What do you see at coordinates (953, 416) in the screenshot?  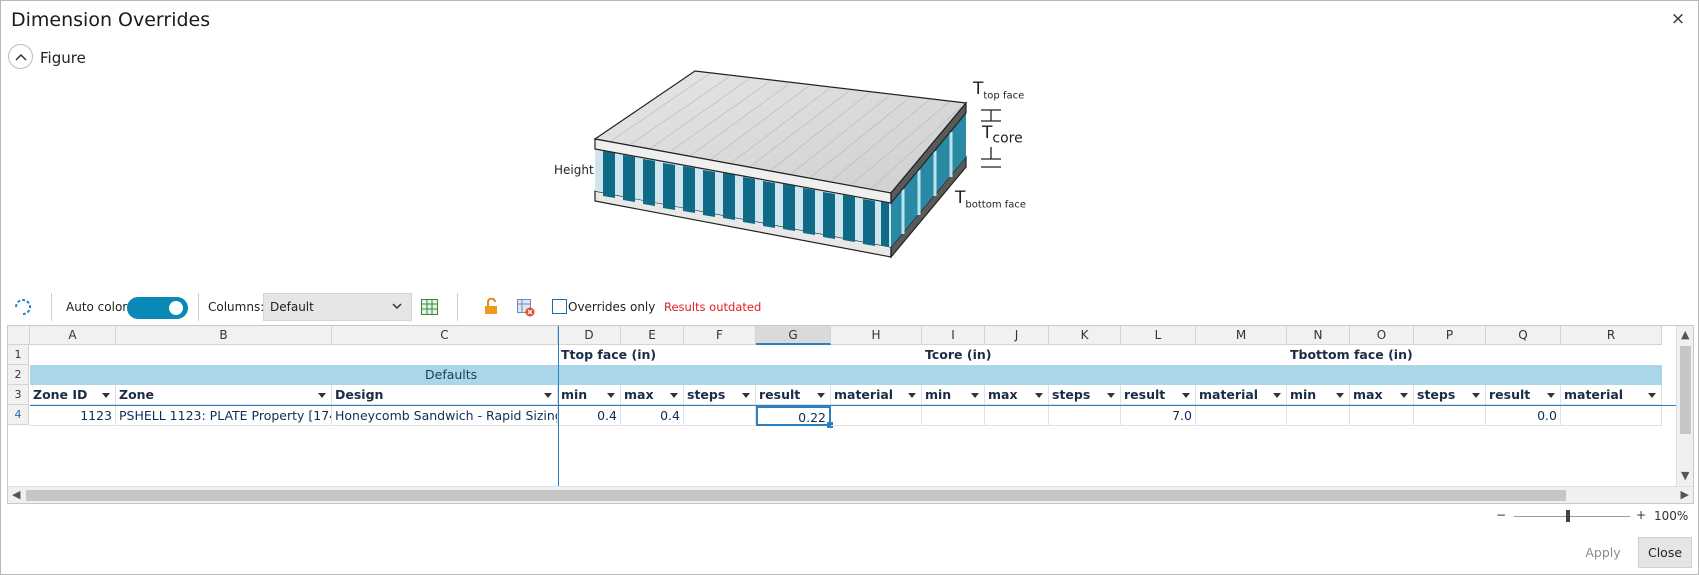 I see `cell-core-min` at bounding box center [953, 416].